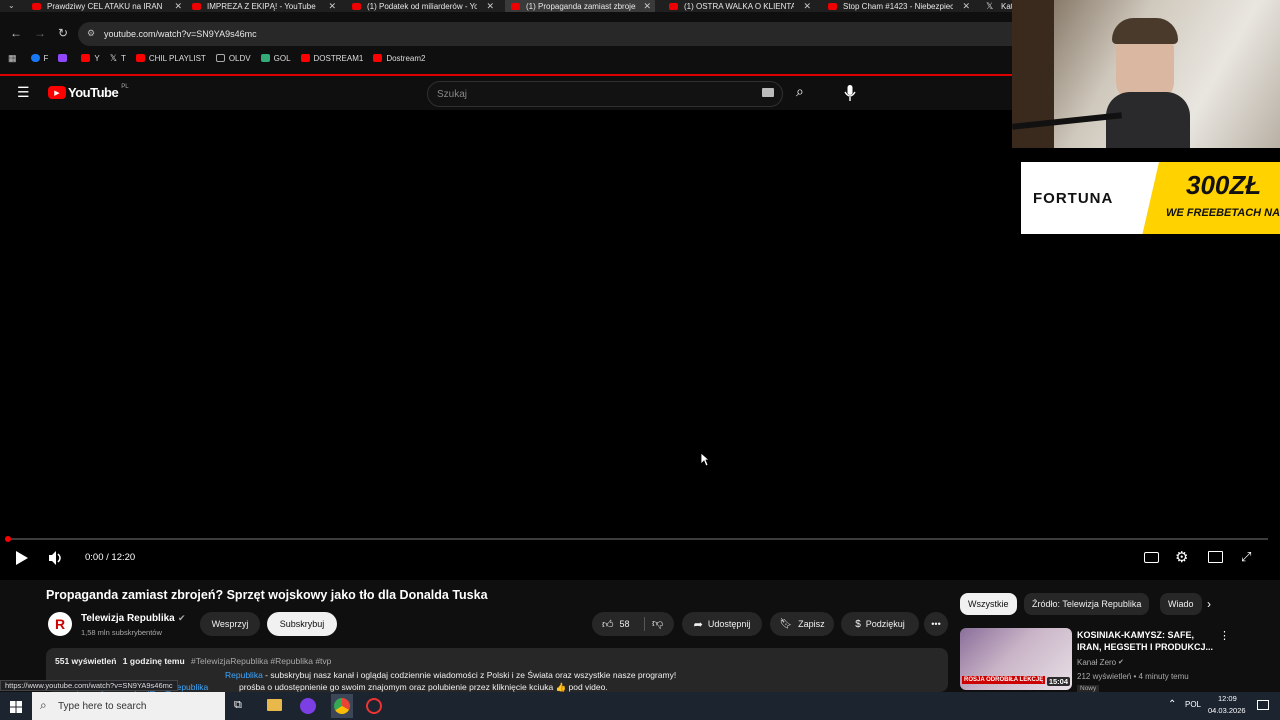 This screenshot has height=720, width=1280. Describe the element at coordinates (23, 92) in the screenshot. I see `menu-icon: ☰` at that location.